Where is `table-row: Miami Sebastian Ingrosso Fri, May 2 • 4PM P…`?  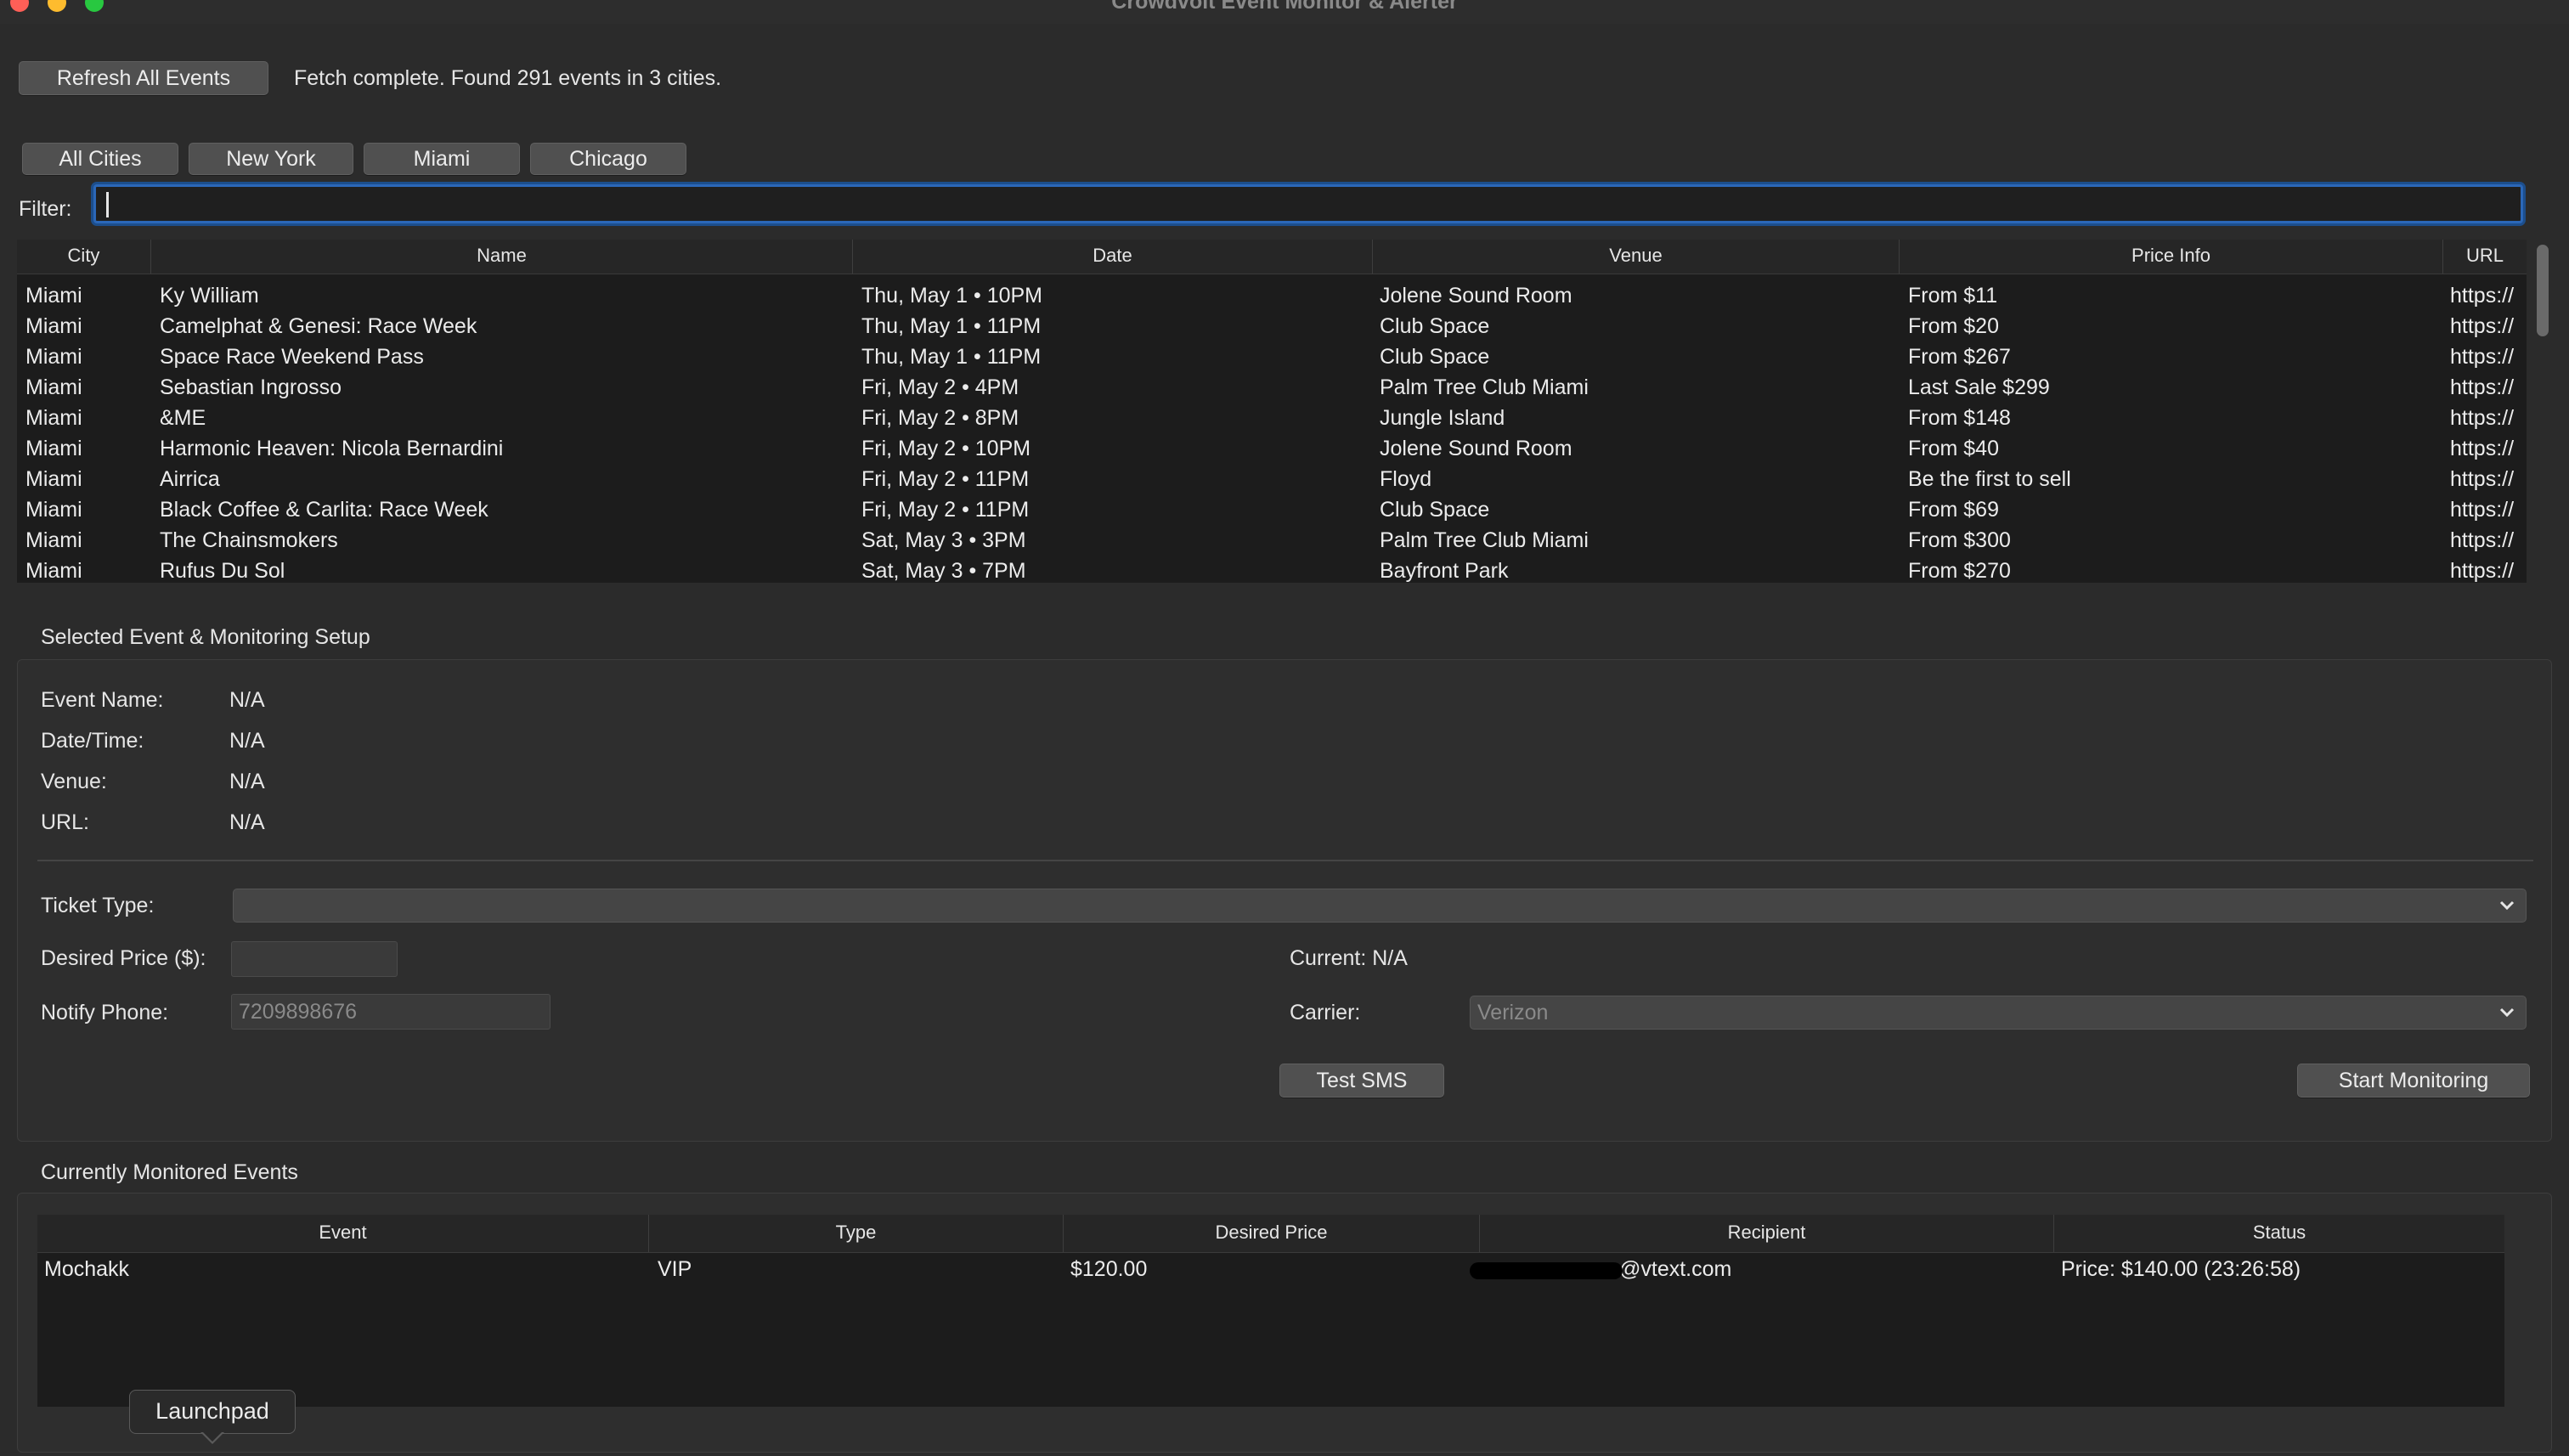
table-row: Miami Sebastian Ingrosso Fri, May 2 • 4PM P… is located at coordinates (1272, 387).